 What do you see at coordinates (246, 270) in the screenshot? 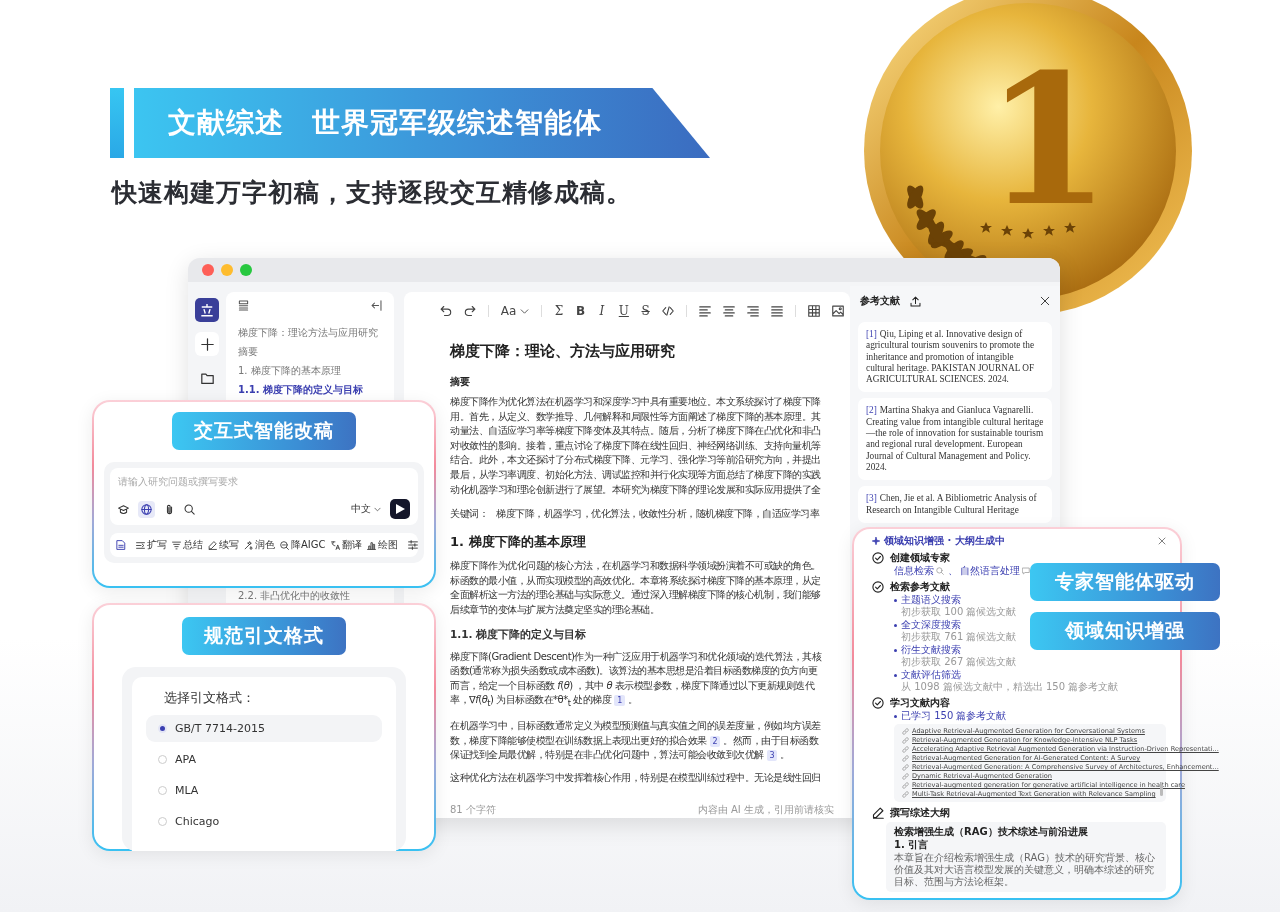
I see `maximize-dot` at bounding box center [246, 270].